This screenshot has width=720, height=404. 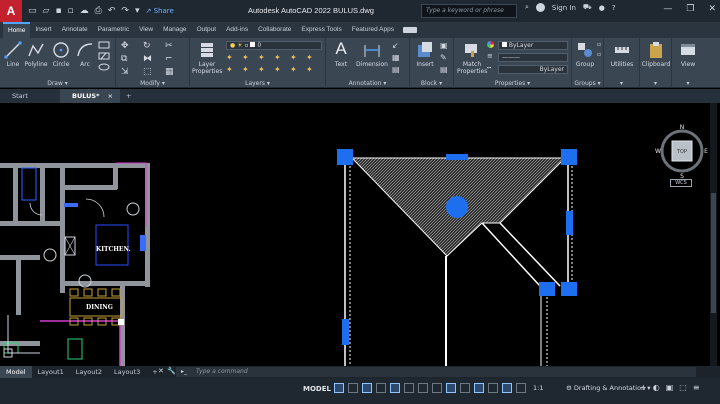 What do you see at coordinates (152, 83) in the screenshot?
I see `modify-panel-label: Modify ▾` at bounding box center [152, 83].